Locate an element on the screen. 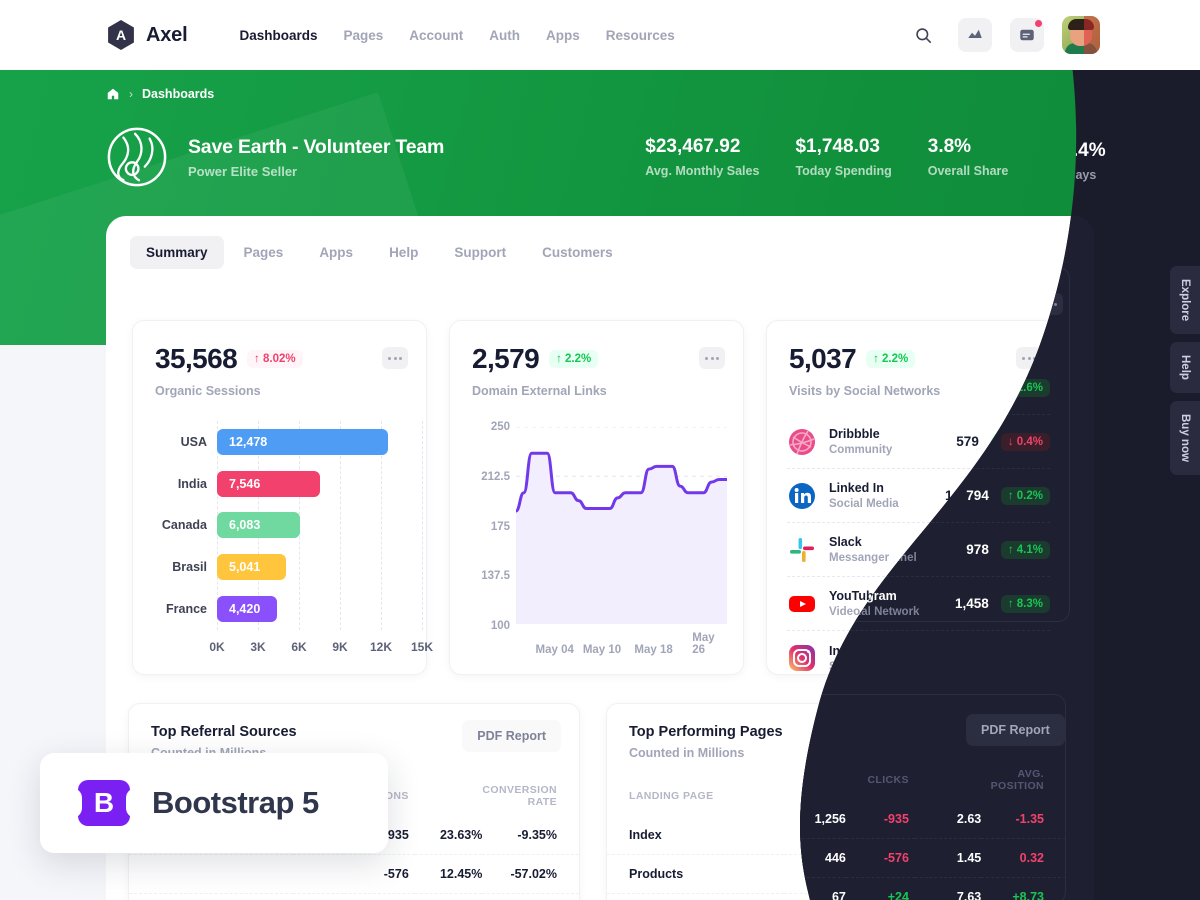 The image size is (1200, 900). nav-link-dashboards: Dashboards is located at coordinates (278, 35).